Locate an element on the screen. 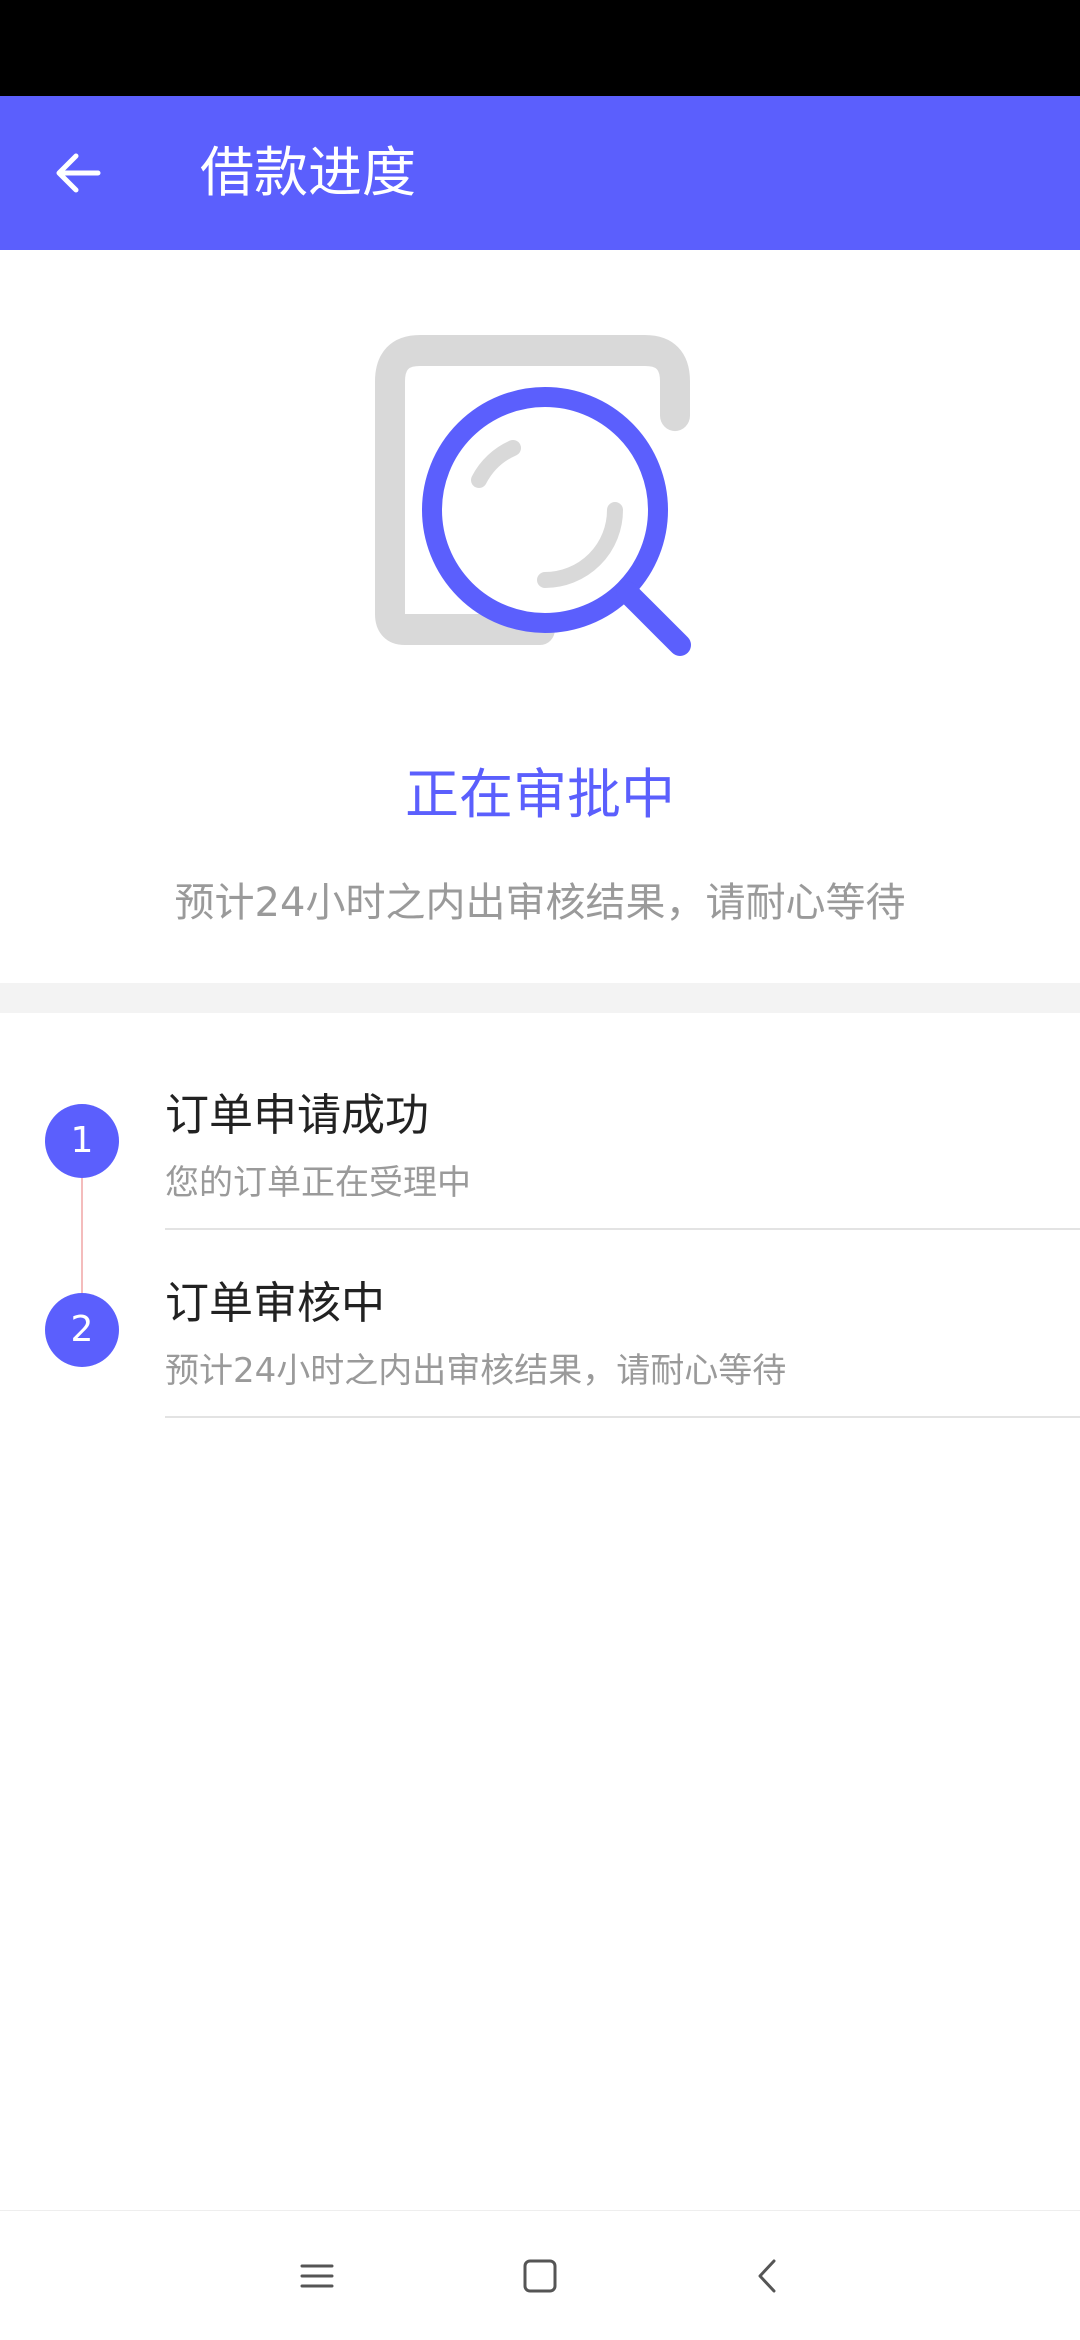 This screenshot has height=2340, width=1080. step-number-badge: 1 is located at coordinates (82, 1141).